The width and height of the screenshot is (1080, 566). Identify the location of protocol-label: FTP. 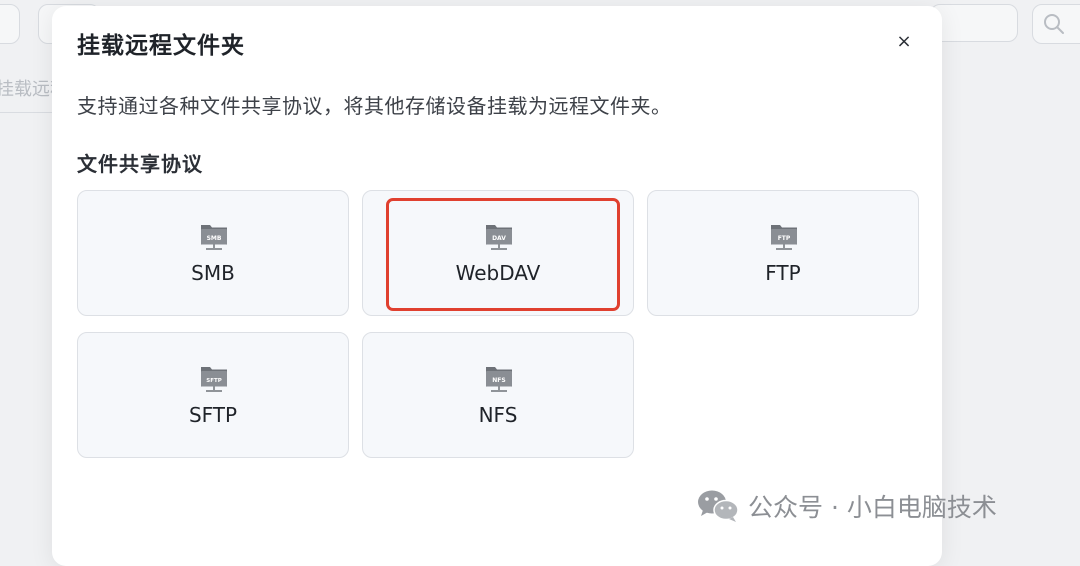
(783, 273).